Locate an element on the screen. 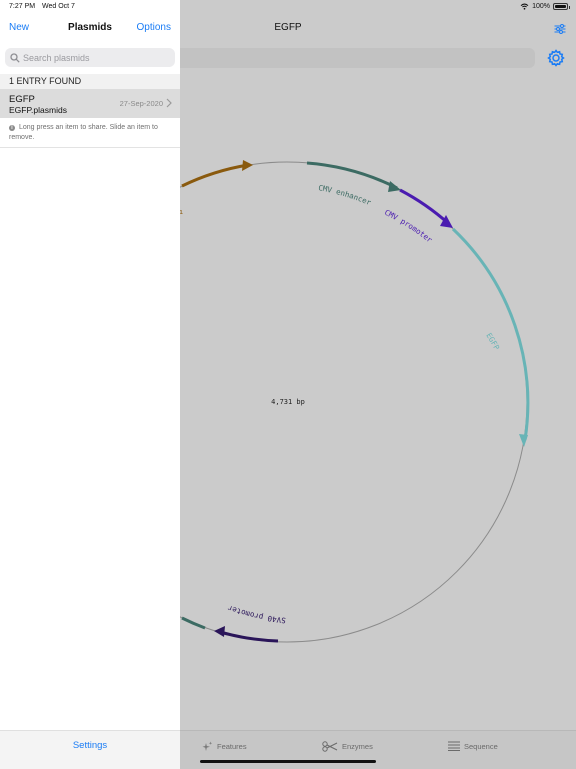 The width and height of the screenshot is (576, 769). search-icon is located at coordinates (15, 57).